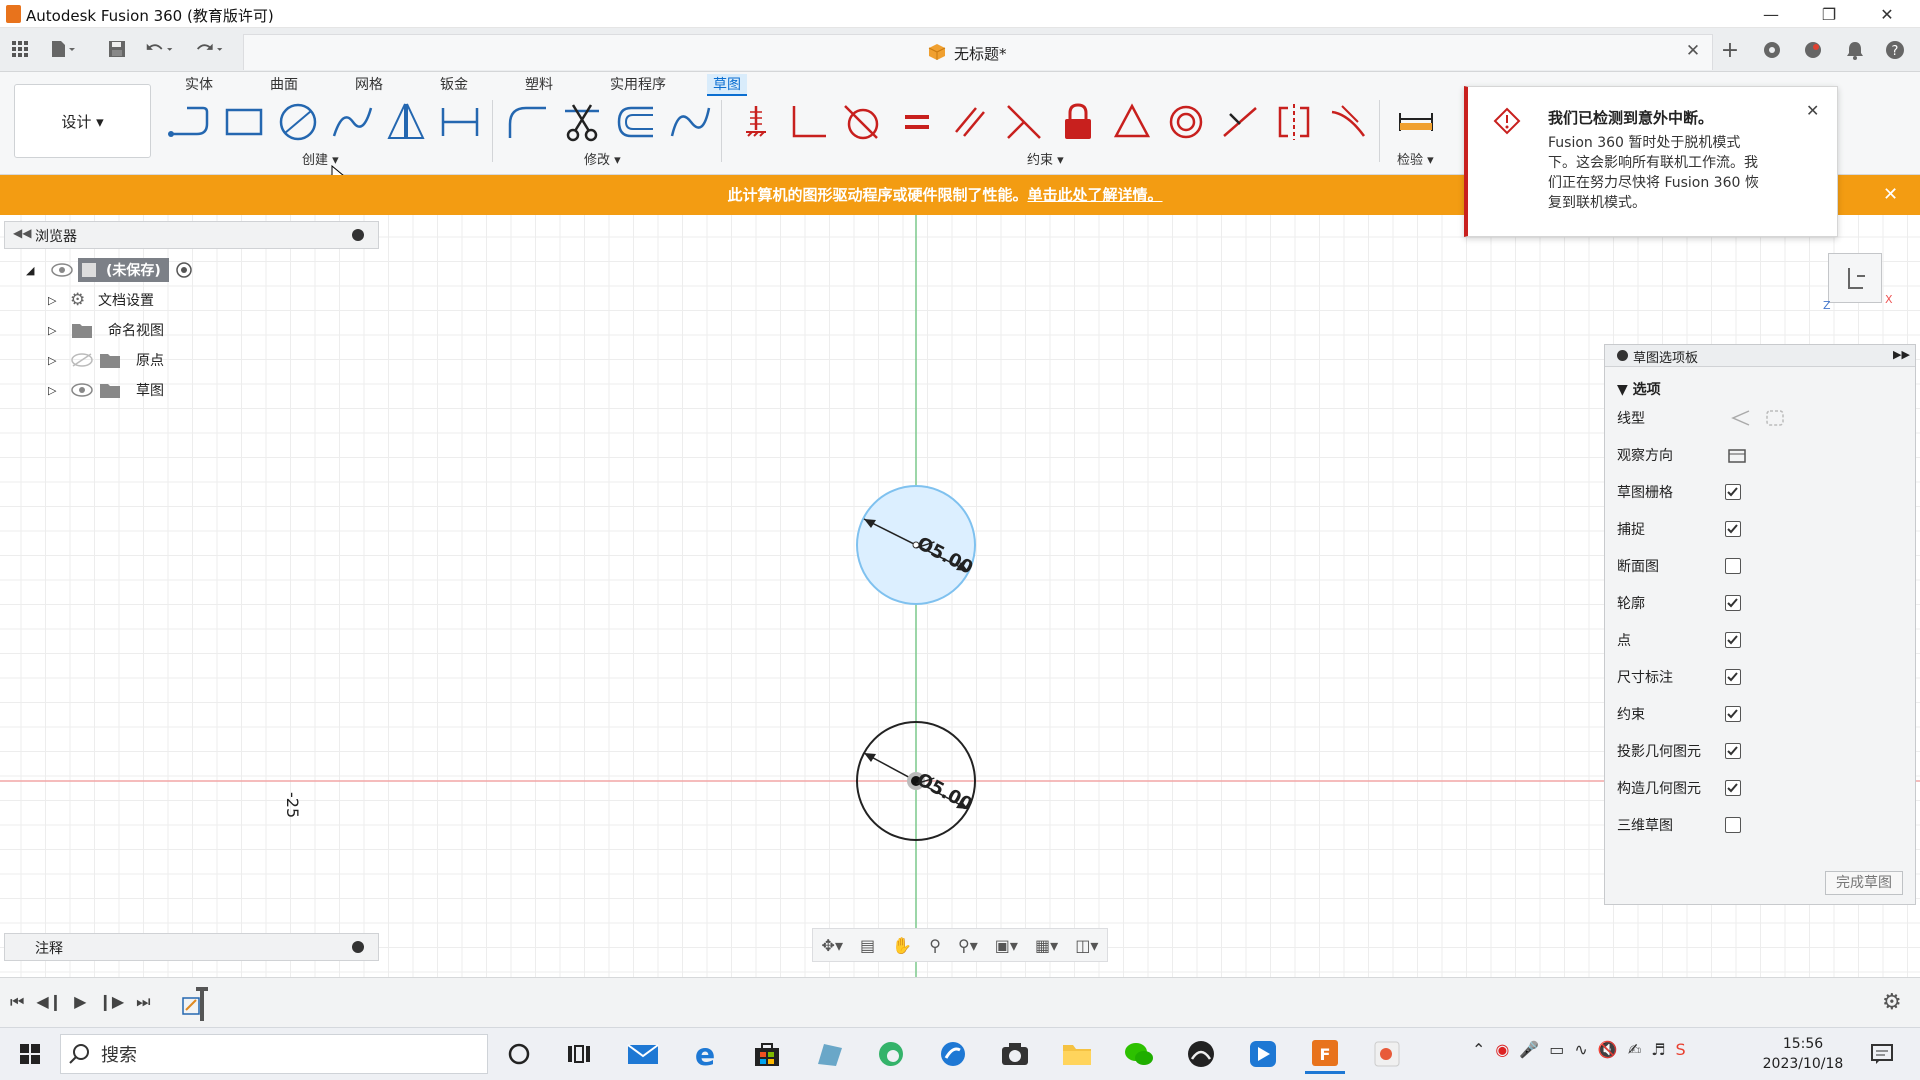  Describe the element at coordinates (1762, 824) in the screenshot. I see `palette-row-3d-sketch: 三维草图` at that location.